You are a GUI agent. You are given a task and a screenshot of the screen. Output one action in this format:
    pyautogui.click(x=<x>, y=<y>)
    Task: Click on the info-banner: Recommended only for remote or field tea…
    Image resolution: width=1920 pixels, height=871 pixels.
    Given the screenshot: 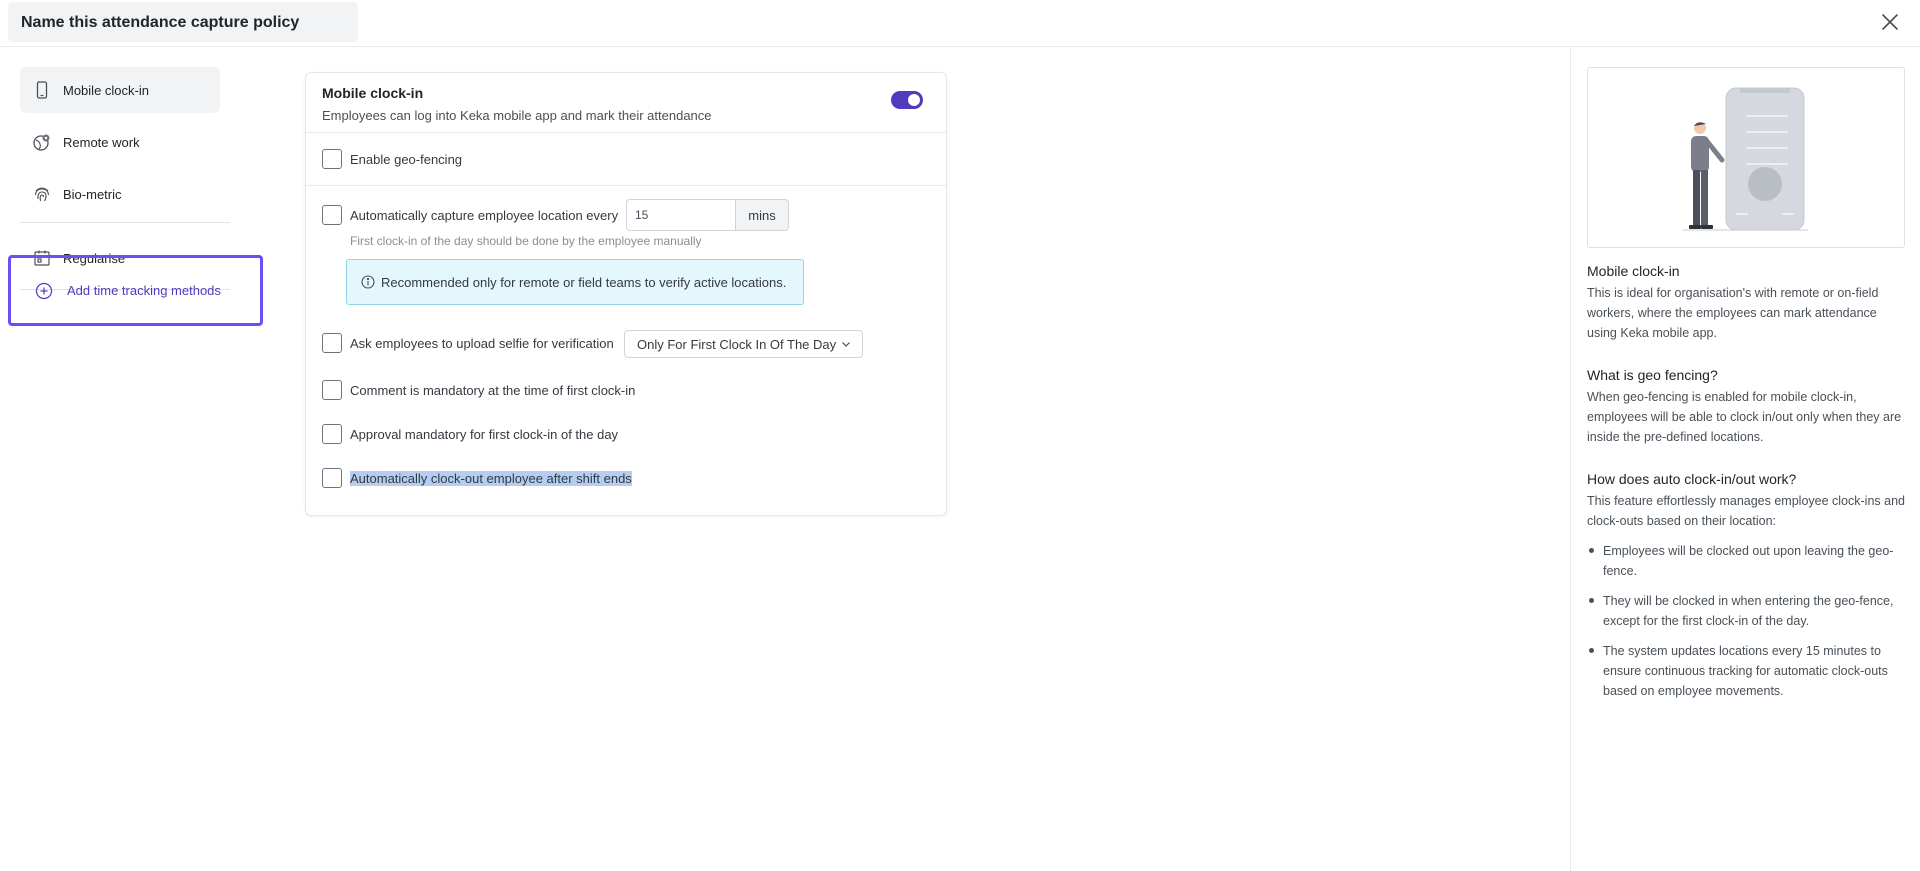 What is the action you would take?
    pyautogui.click(x=575, y=282)
    